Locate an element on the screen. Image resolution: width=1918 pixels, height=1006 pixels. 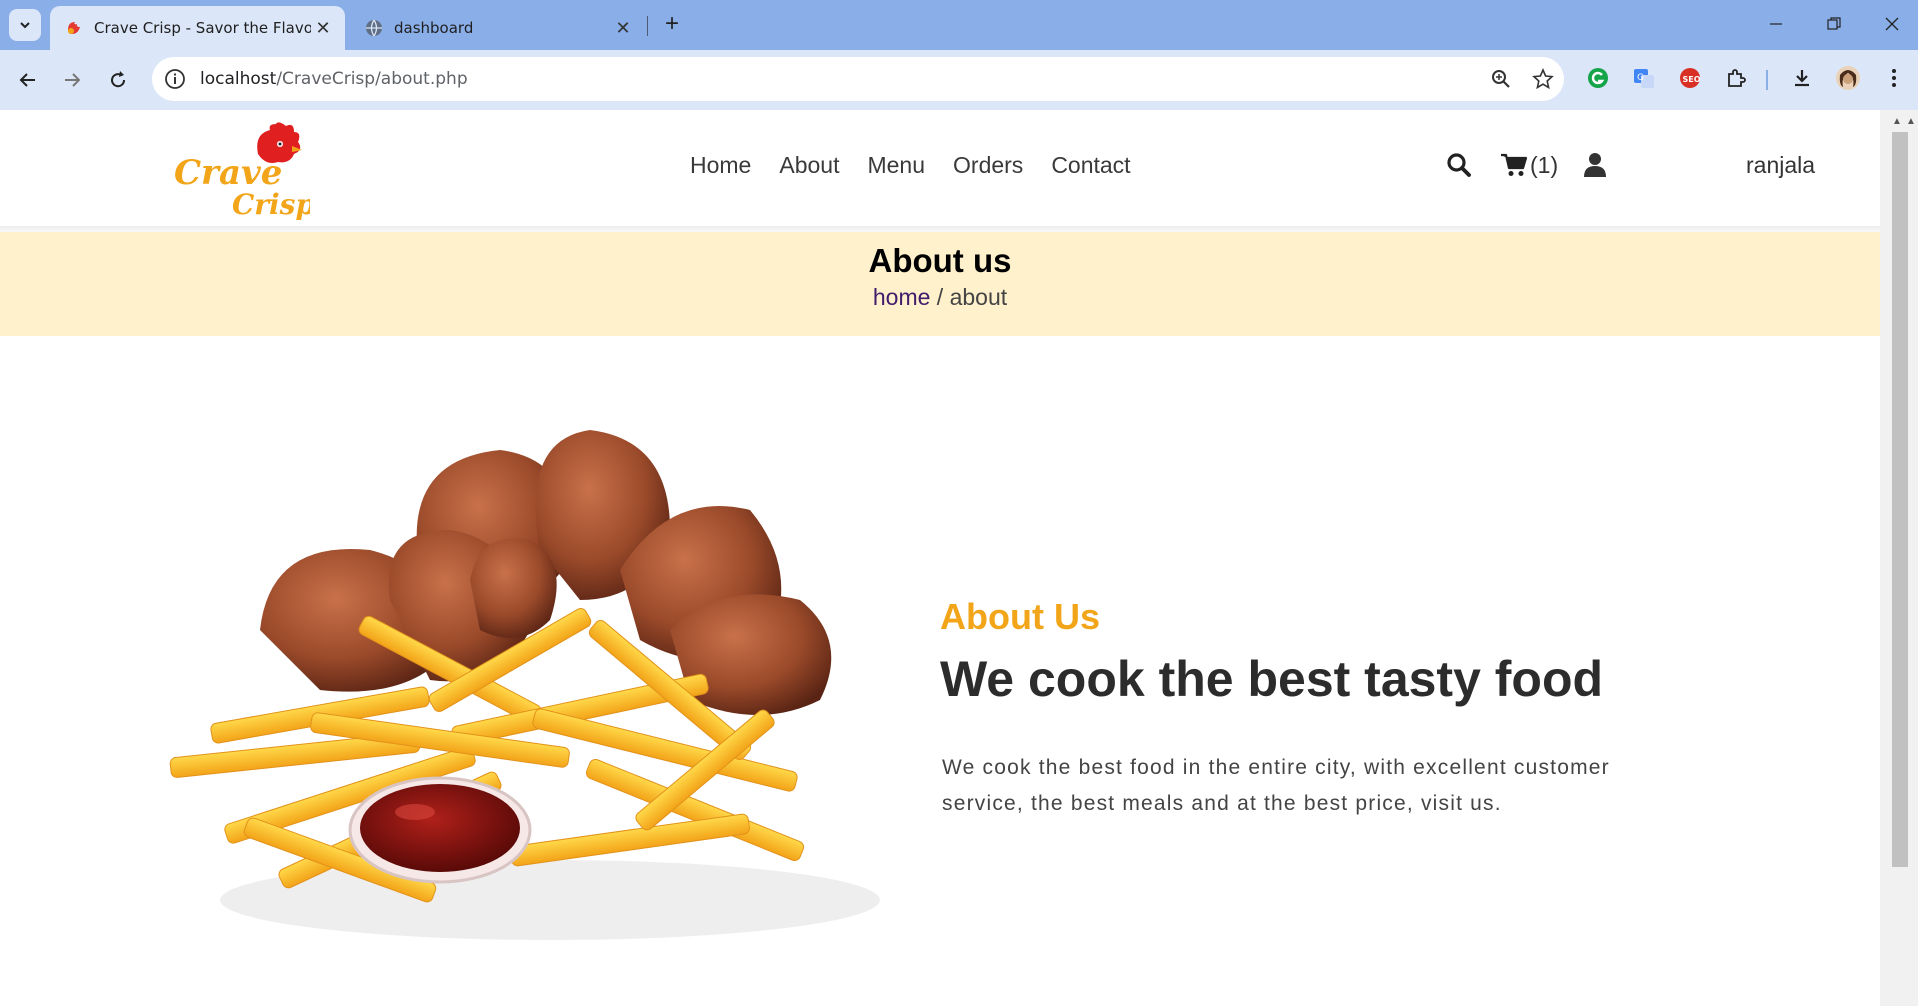
account-button is located at coordinates (1595, 165).